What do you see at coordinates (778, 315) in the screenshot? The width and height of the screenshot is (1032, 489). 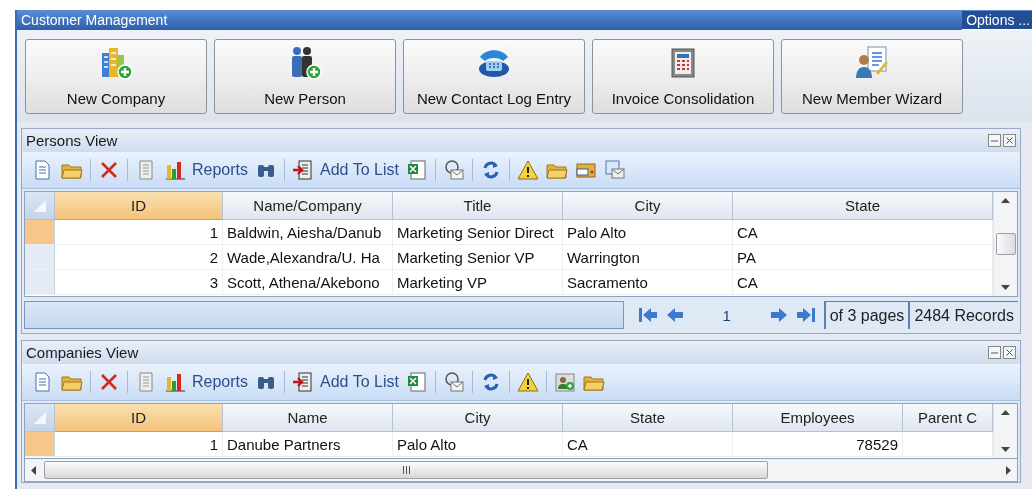 I see `next-page-icon` at bounding box center [778, 315].